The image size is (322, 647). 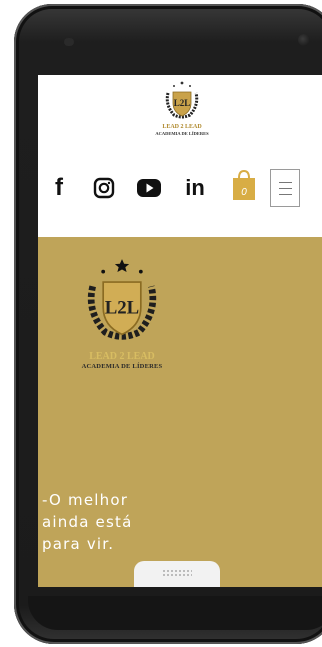 What do you see at coordinates (195, 188) in the screenshot?
I see `linkedin-icon: in` at bounding box center [195, 188].